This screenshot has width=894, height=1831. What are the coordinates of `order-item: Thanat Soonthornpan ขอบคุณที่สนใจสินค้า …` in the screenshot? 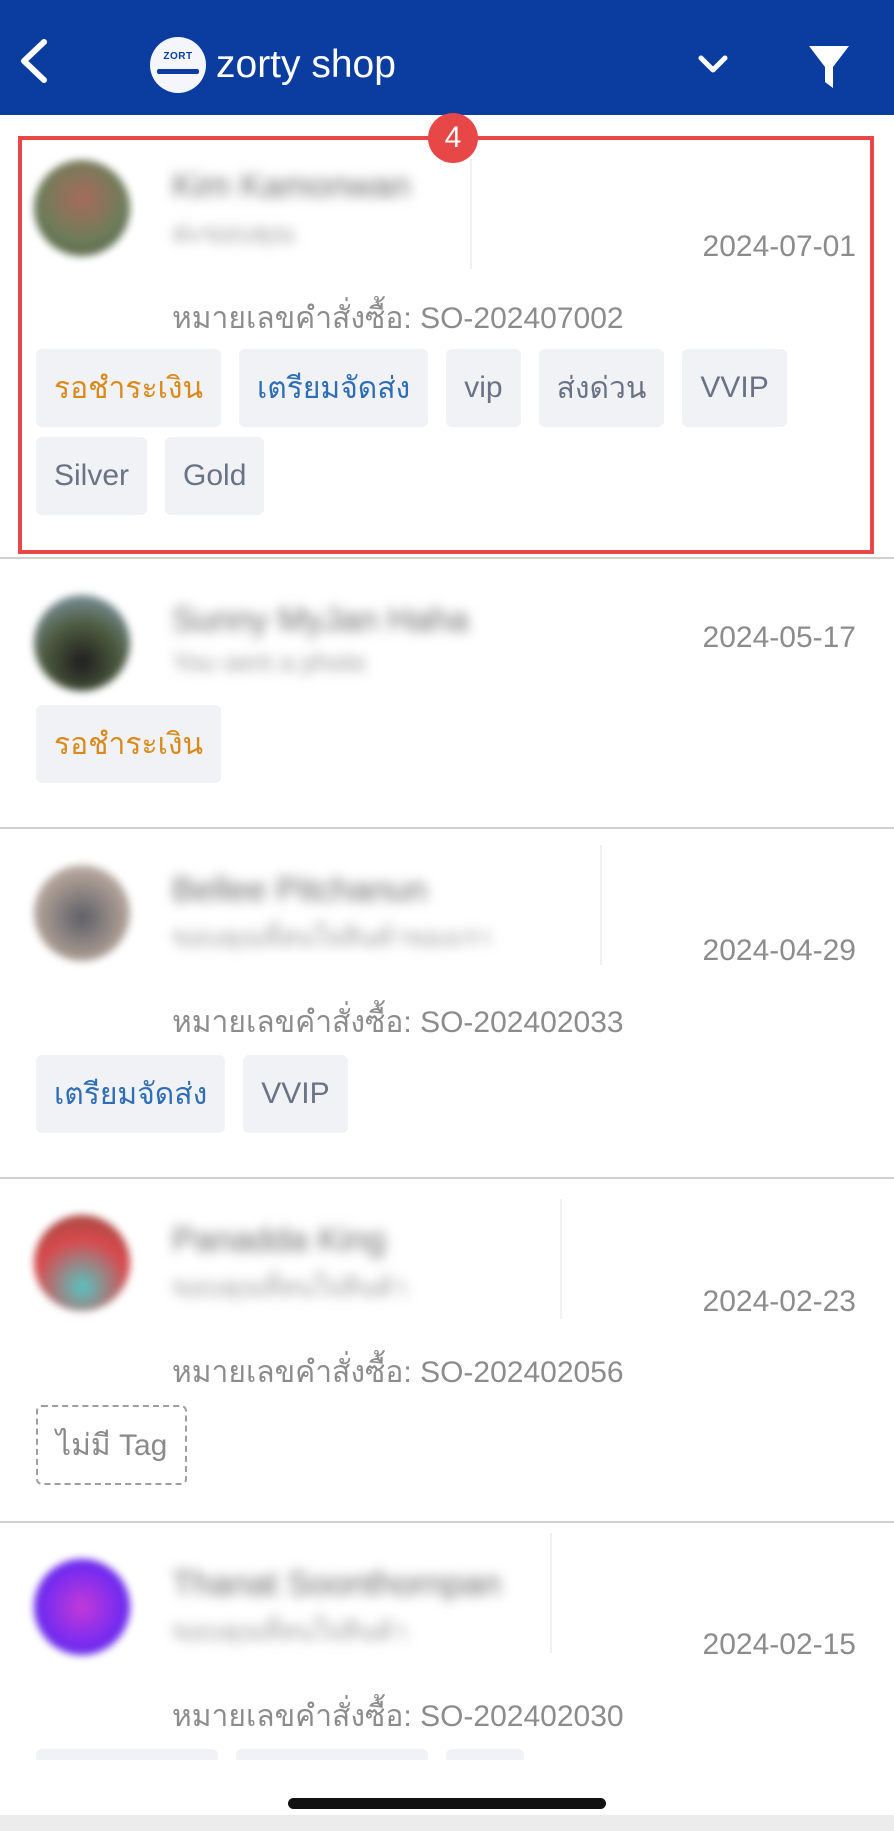 It's located at (447, 1641).